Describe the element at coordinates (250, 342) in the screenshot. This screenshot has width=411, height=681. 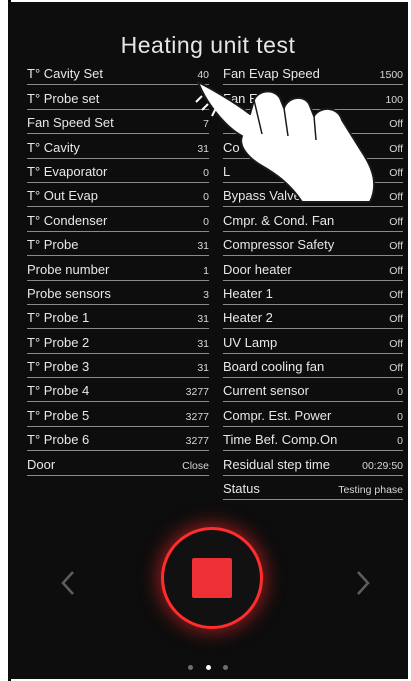
I see `reading-label: UV Lamp` at that location.